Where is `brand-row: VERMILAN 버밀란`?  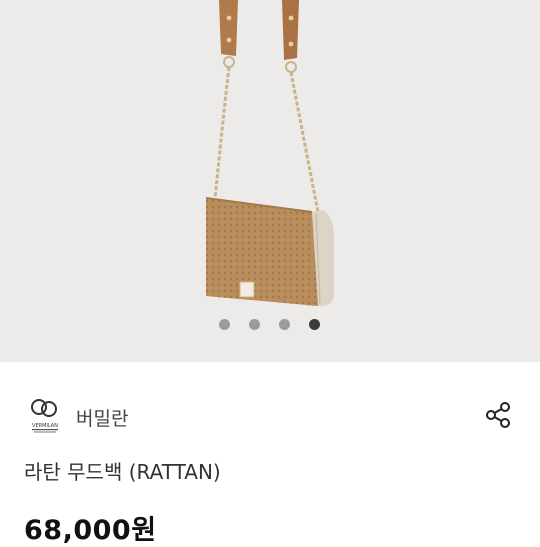 brand-row: VERMILAN 버밀란 is located at coordinates (274, 416).